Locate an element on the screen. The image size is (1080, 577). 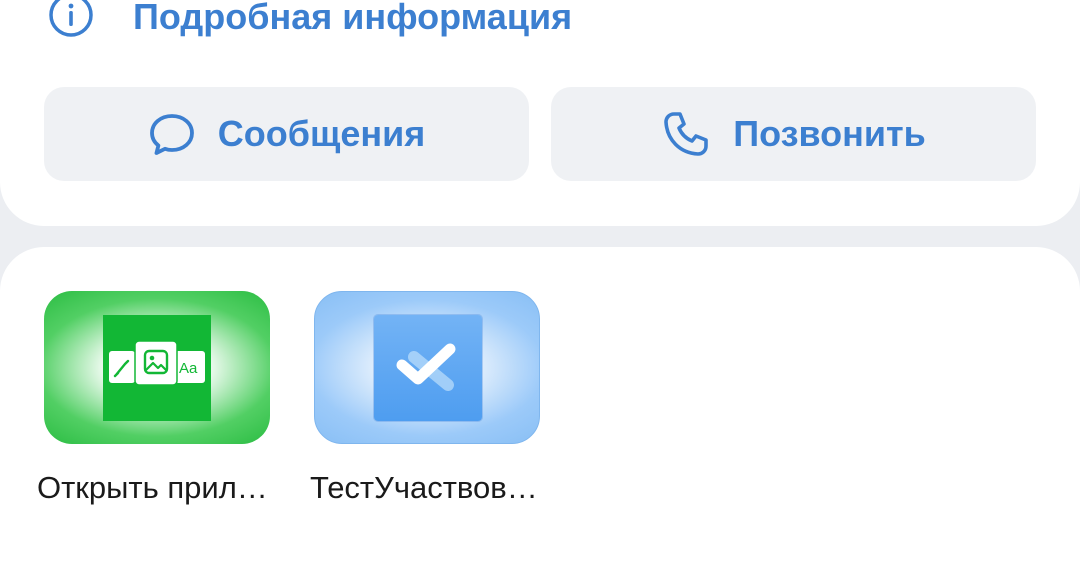
messages-button-label: Сообщения is located at coordinates (321, 133).